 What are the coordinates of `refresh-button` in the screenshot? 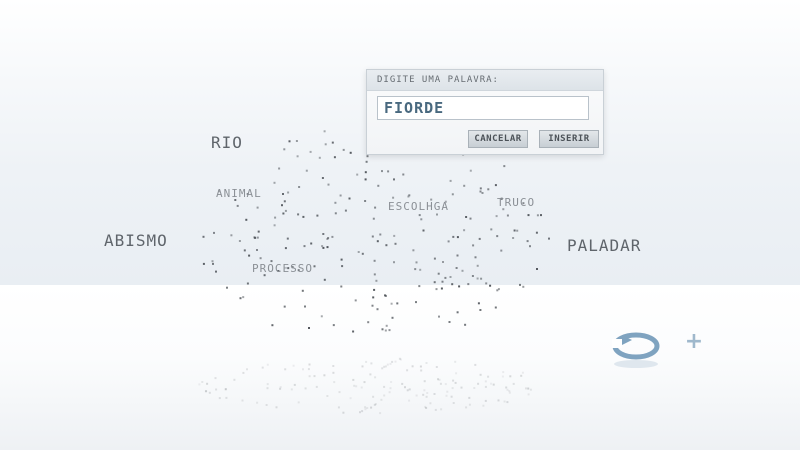 It's located at (636, 350).